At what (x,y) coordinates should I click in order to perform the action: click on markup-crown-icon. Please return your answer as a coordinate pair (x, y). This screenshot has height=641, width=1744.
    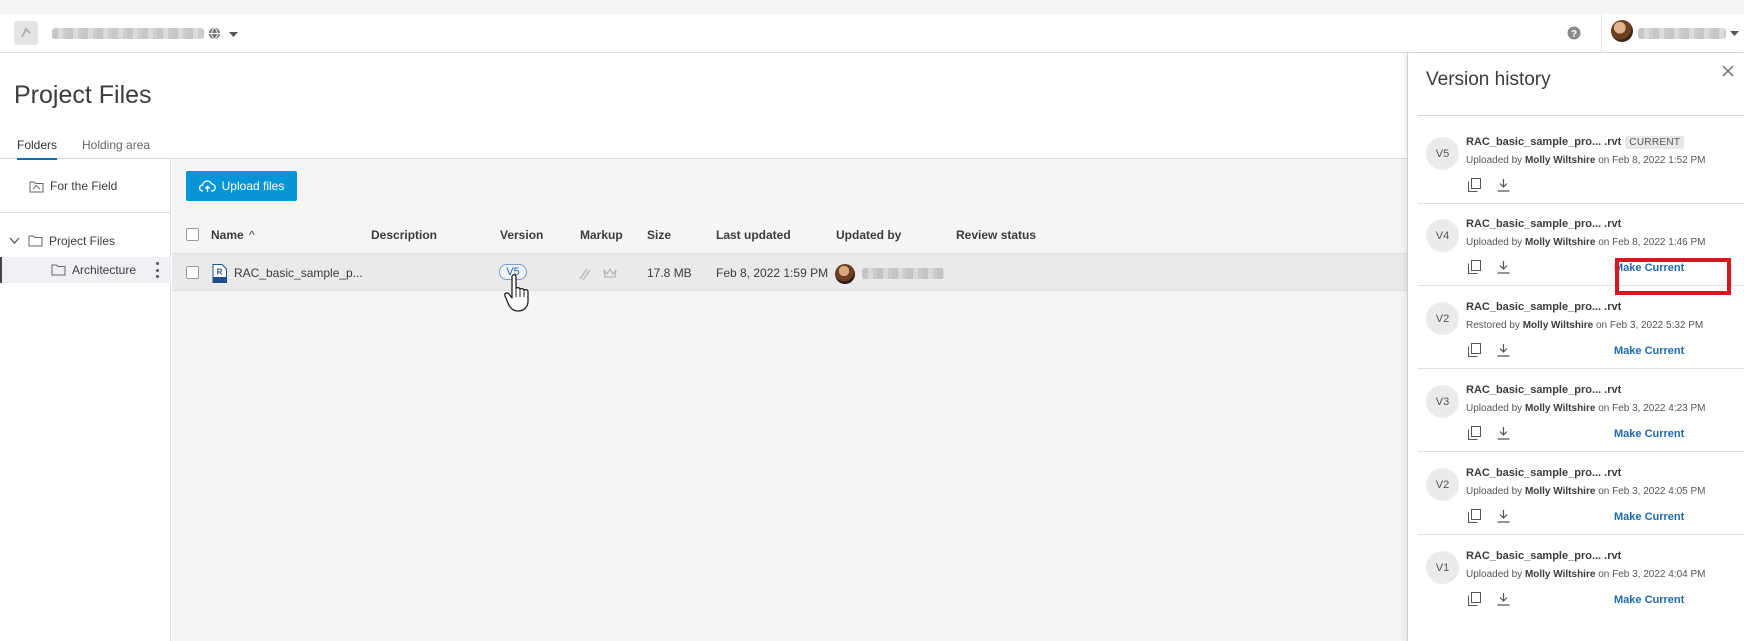
    Looking at the image, I should click on (610, 273).